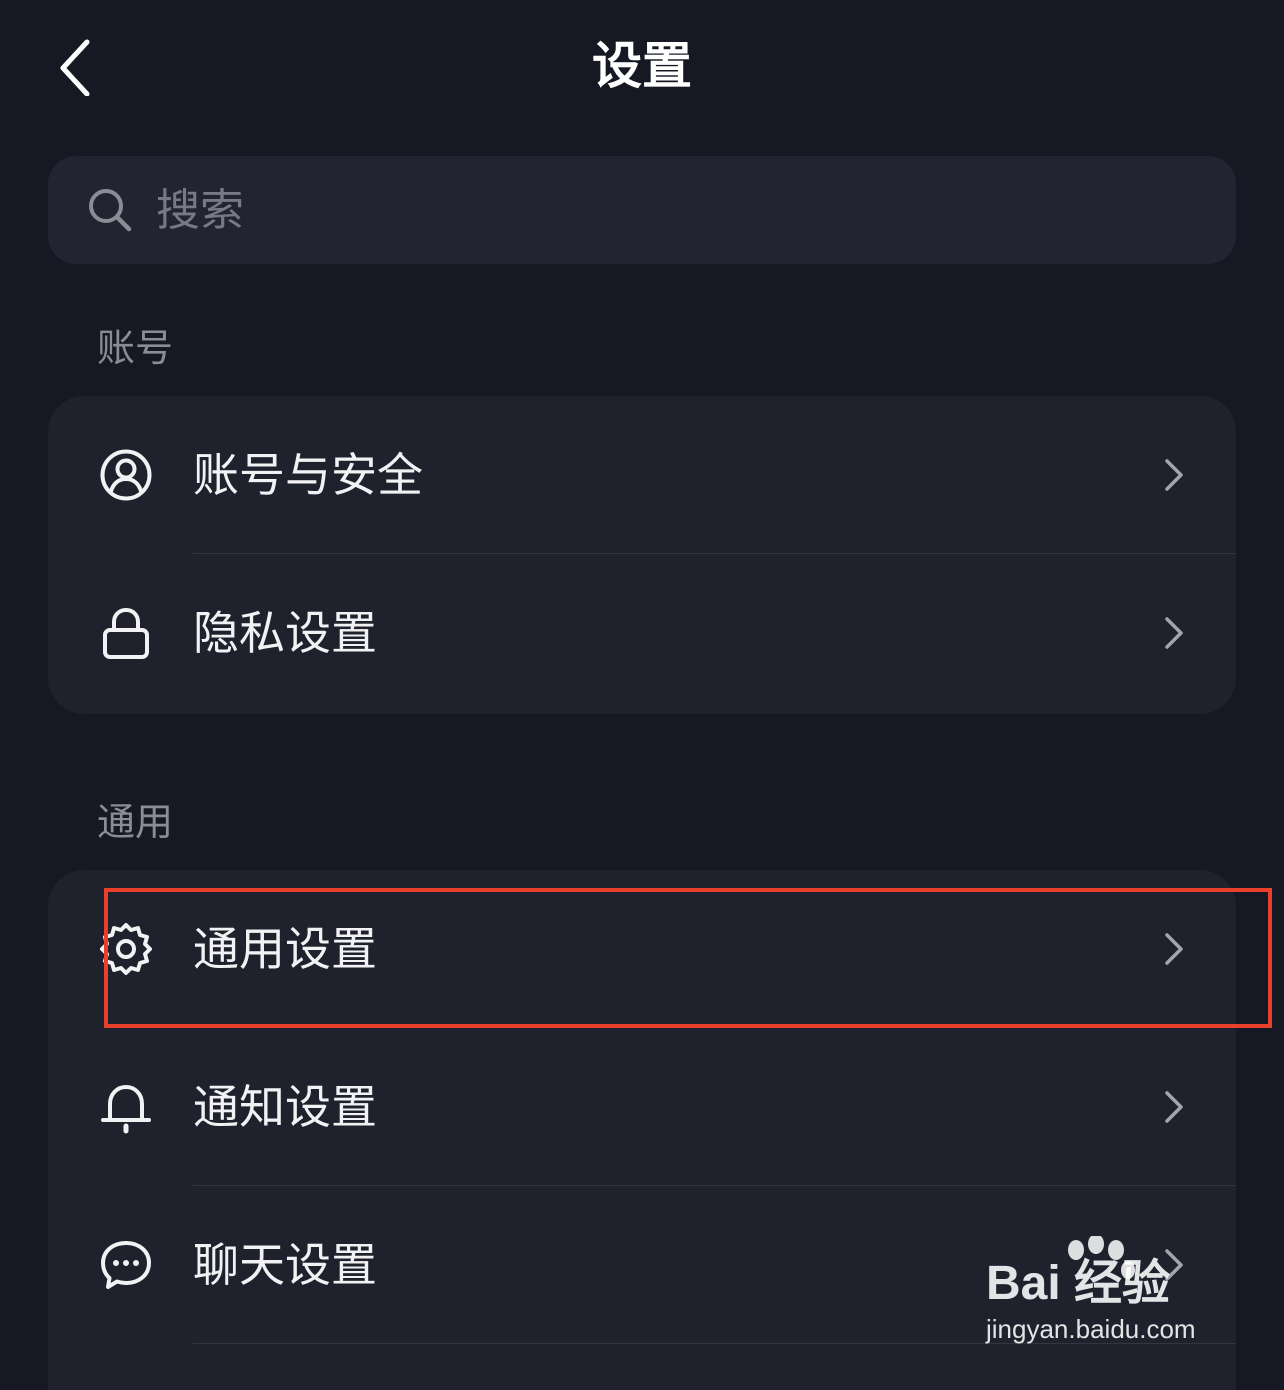 The image size is (1284, 1390). What do you see at coordinates (110, 210) in the screenshot?
I see `search-icon` at bounding box center [110, 210].